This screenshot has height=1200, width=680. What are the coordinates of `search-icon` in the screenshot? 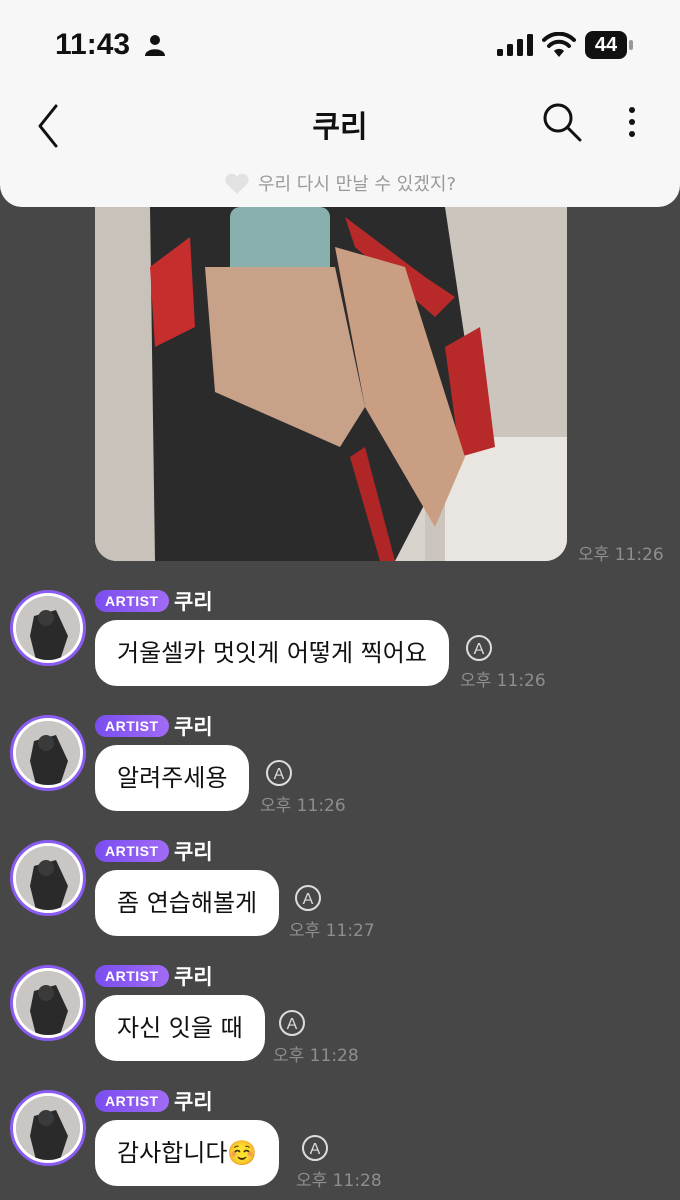 It's located at (562, 122).